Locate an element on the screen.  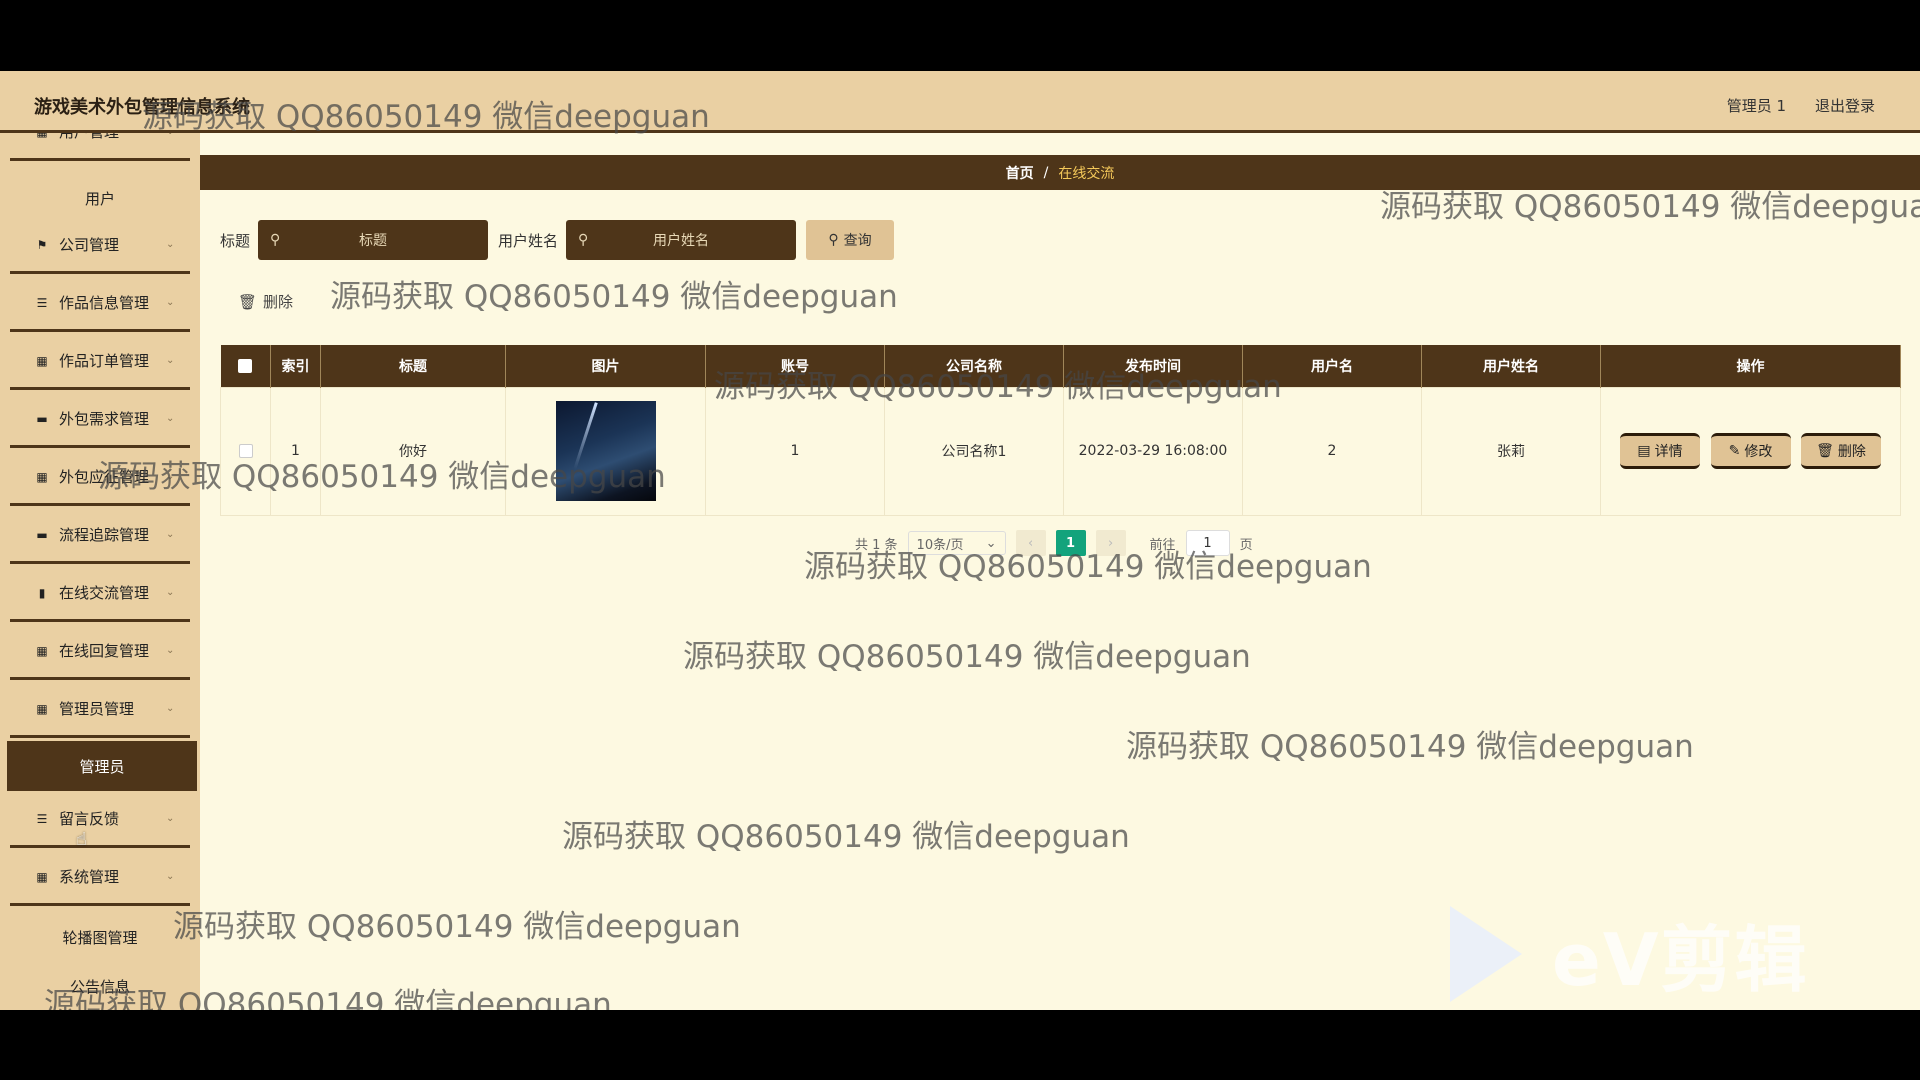
app-title: 游戏美术外包管理信息系统 is located at coordinates (142, 107).